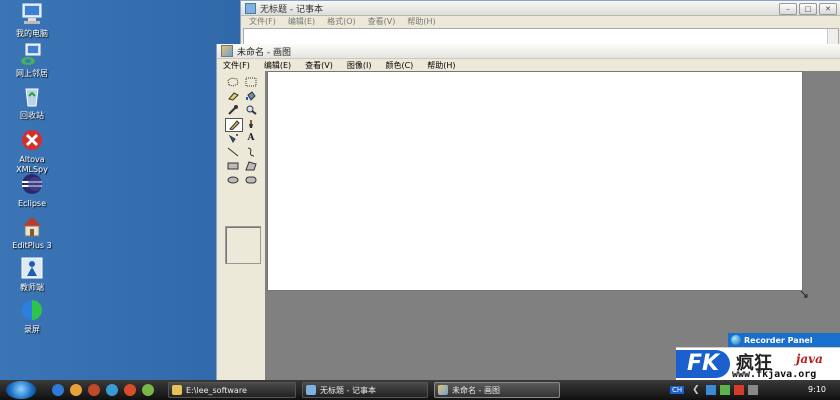 The height and width of the screenshot is (400, 840). I want to click on taskbar-item-folder: E:\lee_software, so click(232, 390).